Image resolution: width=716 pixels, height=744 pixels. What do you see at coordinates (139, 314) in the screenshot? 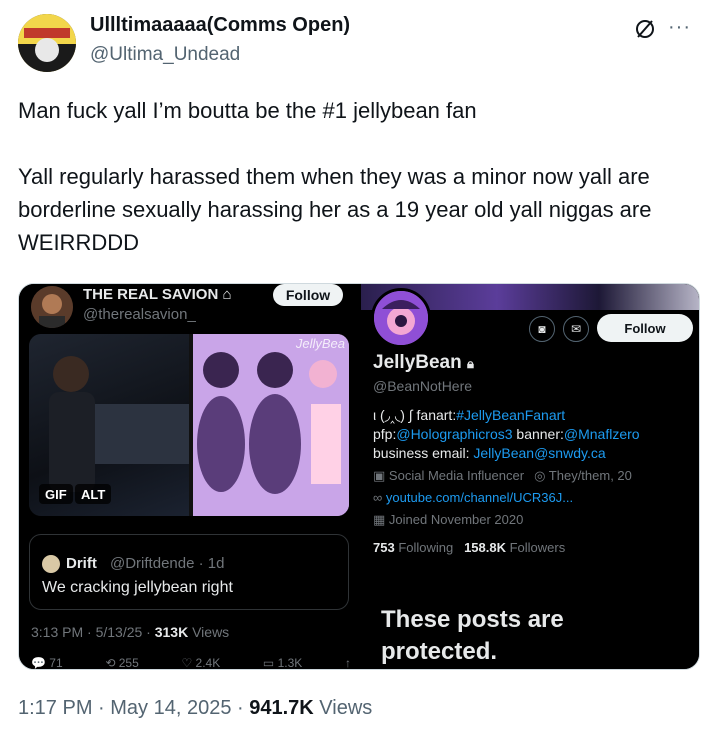
I see `savion-handle: @therealsavion_` at bounding box center [139, 314].